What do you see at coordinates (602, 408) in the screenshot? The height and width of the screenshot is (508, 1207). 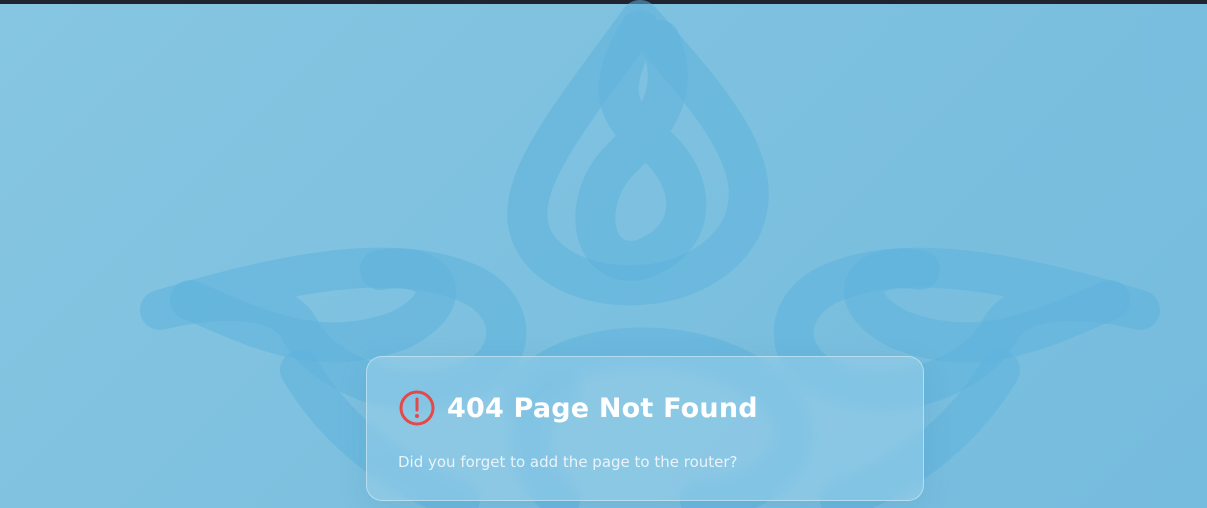 I see `error-title: 404 Page Not Found` at bounding box center [602, 408].